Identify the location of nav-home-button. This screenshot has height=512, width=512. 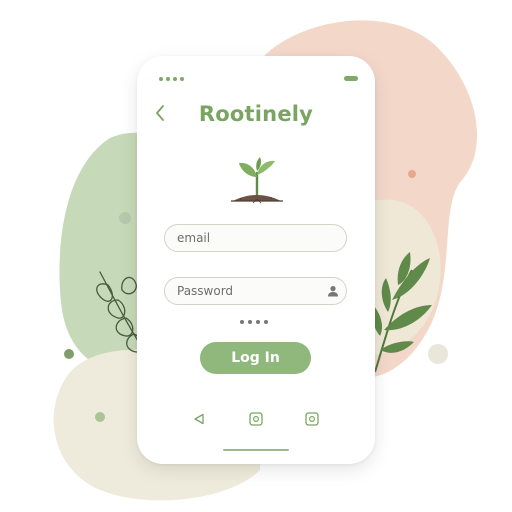
(256, 419).